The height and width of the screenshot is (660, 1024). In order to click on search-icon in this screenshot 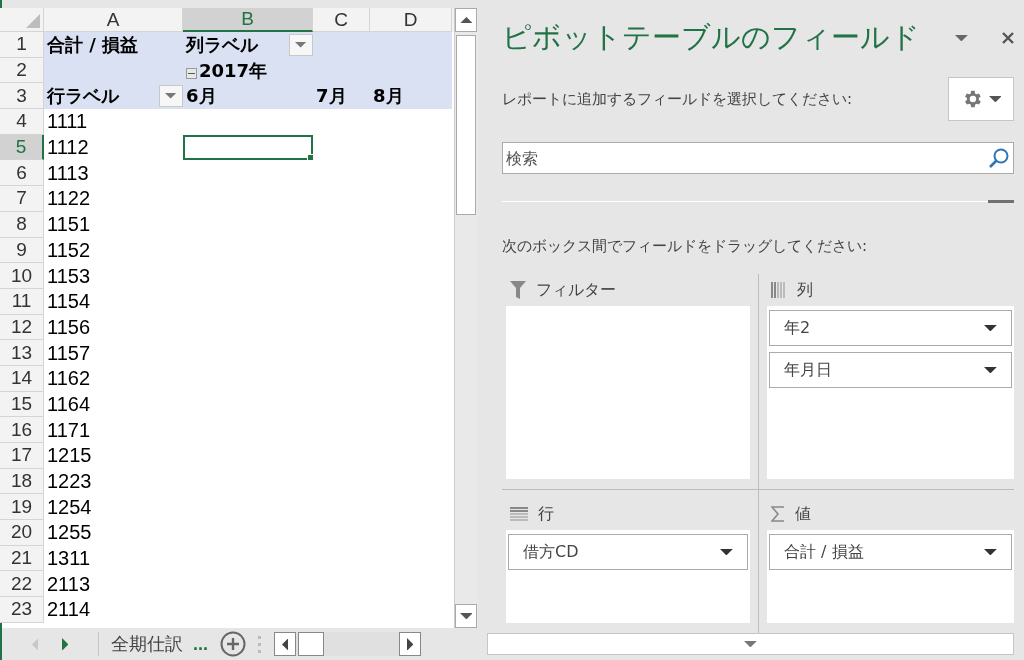, I will do `click(999, 158)`.